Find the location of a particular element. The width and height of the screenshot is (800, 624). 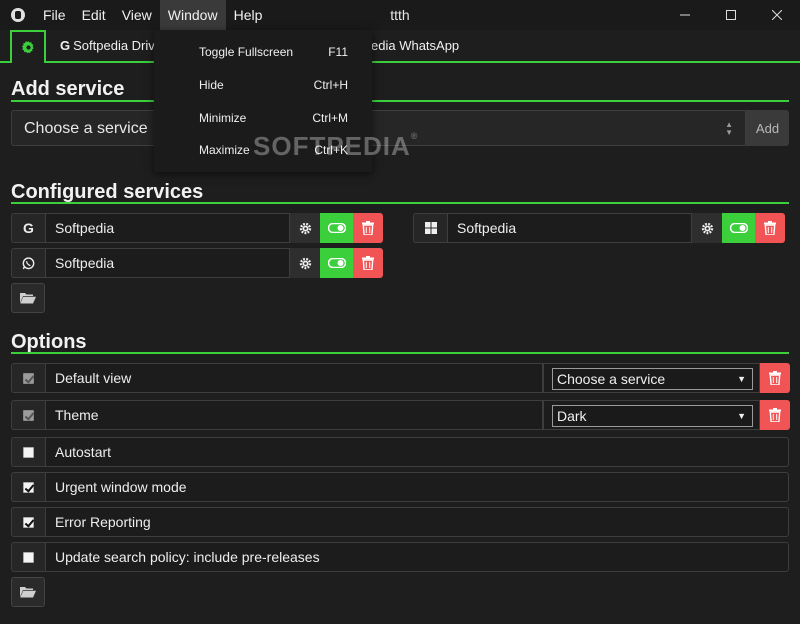

default-view-select-cell: Choose a service ▼ is located at coordinates (651, 378).